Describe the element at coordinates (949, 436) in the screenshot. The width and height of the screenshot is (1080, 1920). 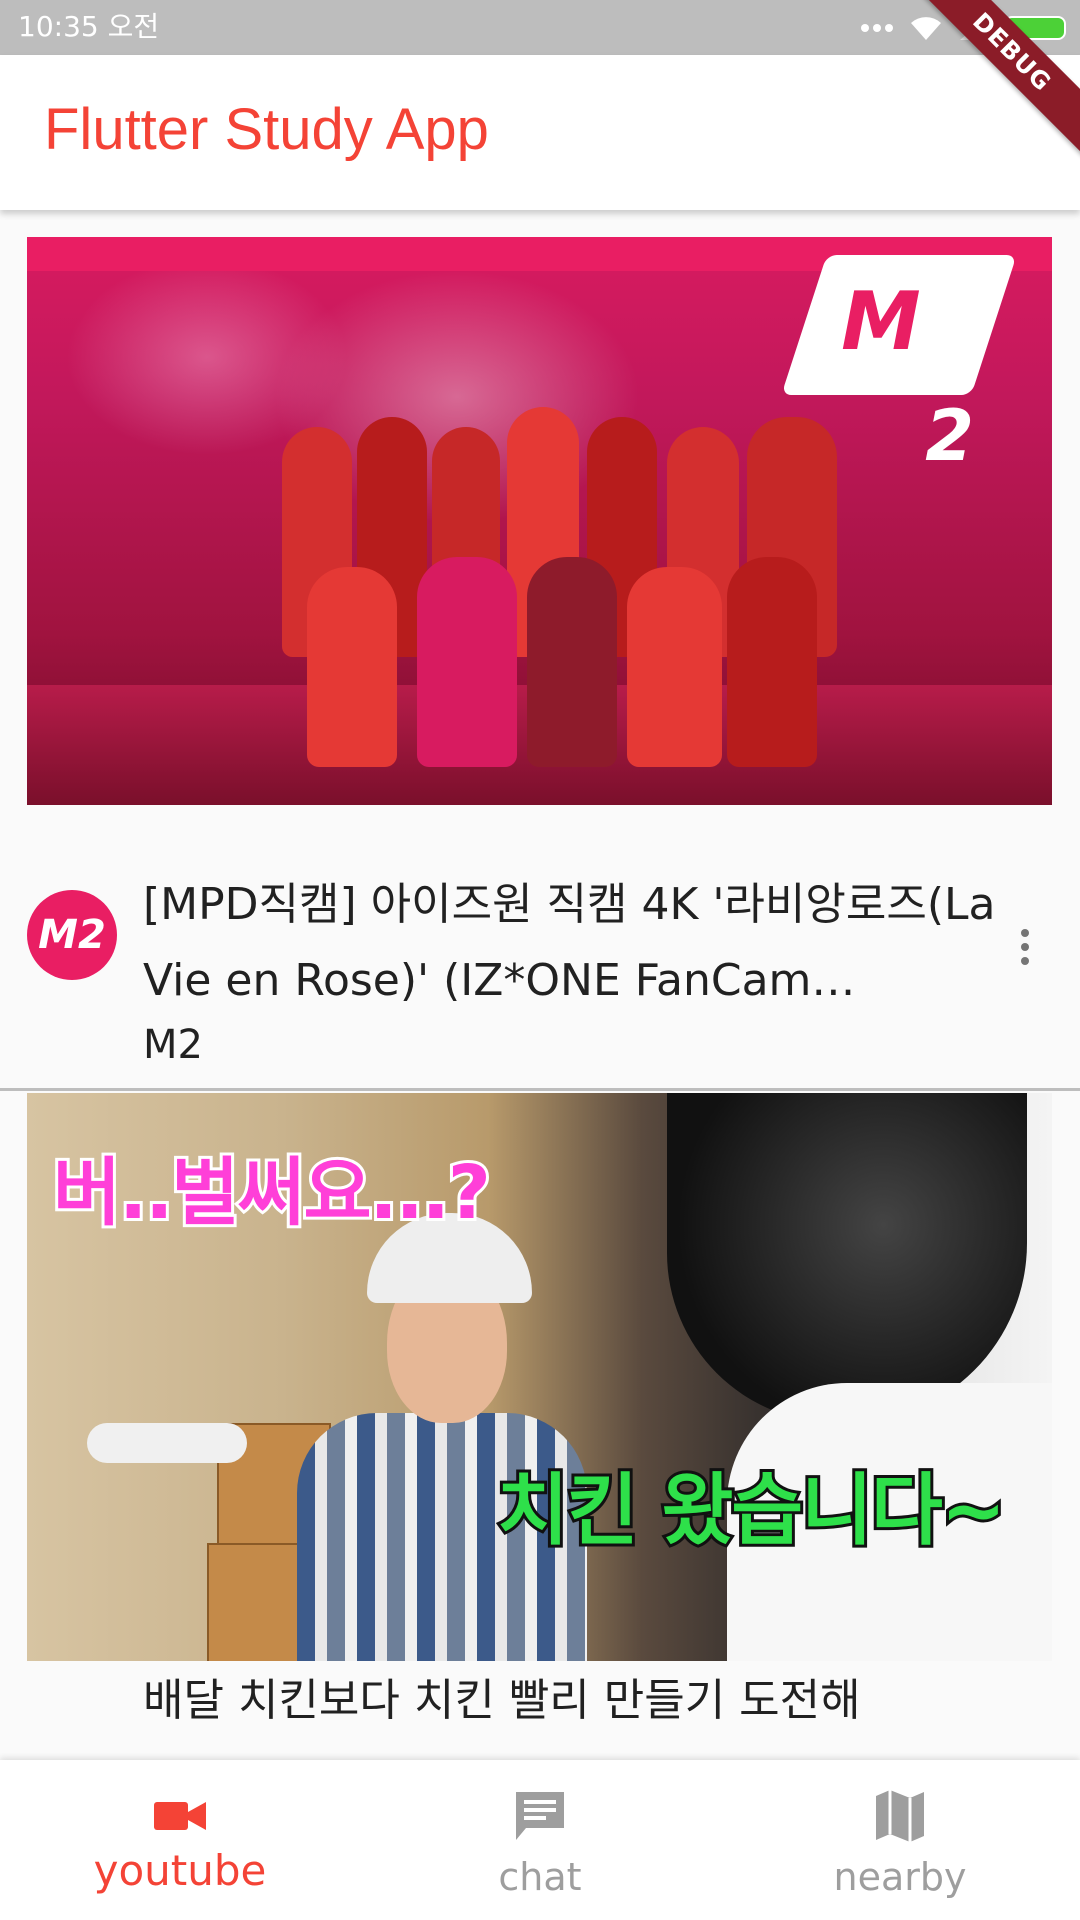
I see `m2-logo-sub: 2` at that location.